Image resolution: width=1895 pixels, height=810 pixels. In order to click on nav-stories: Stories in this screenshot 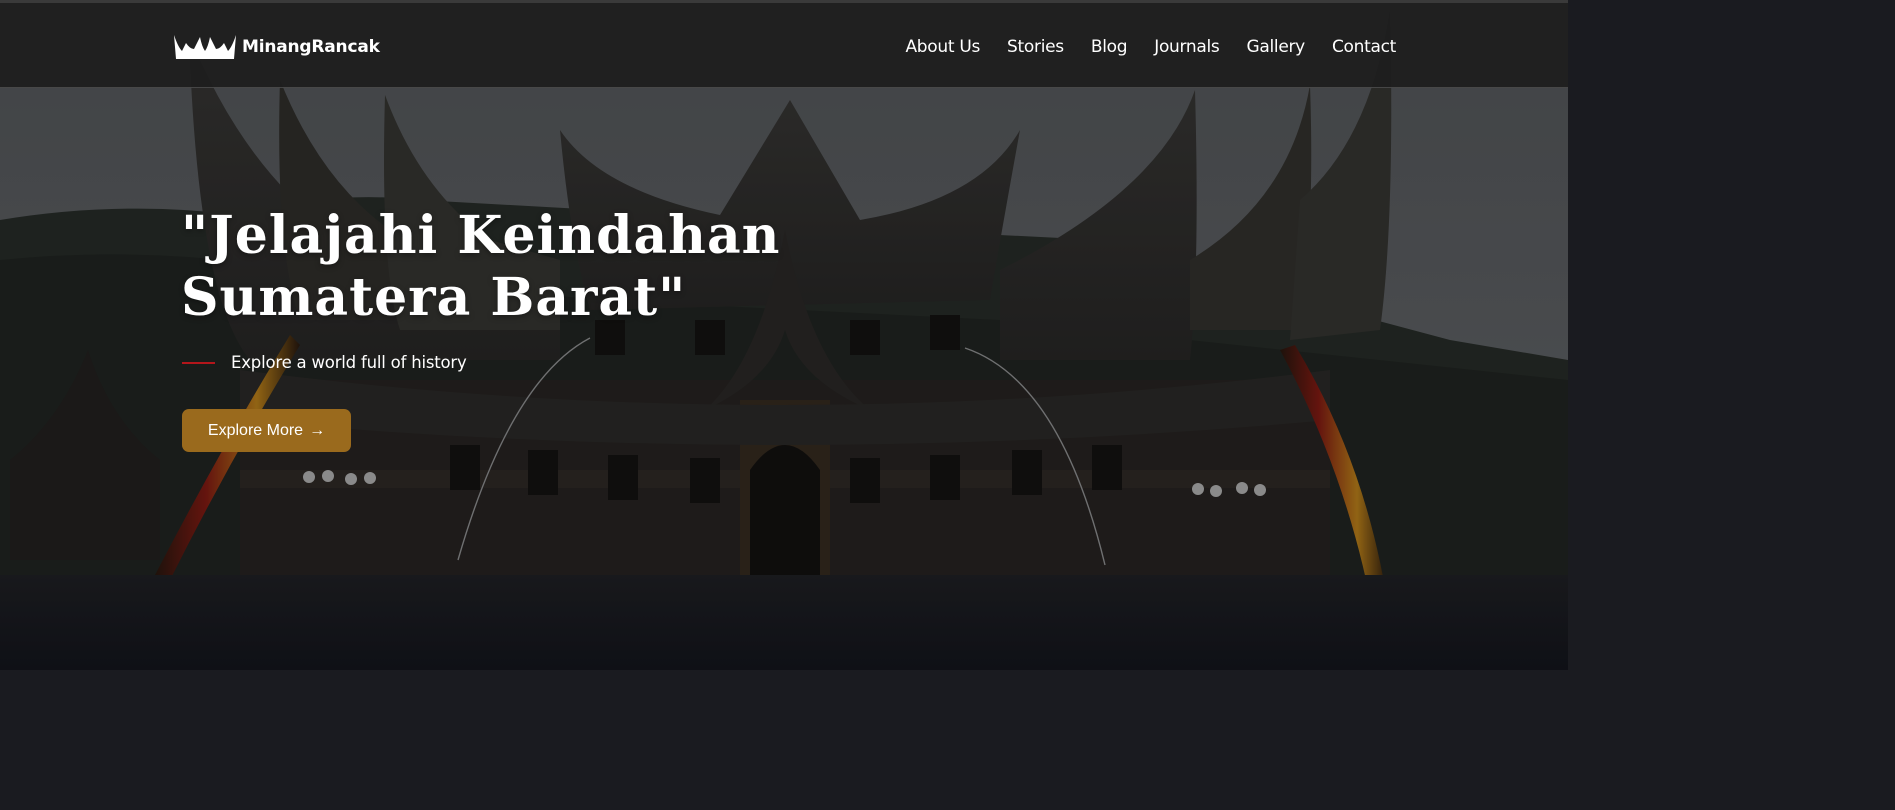, I will do `click(1035, 47)`.